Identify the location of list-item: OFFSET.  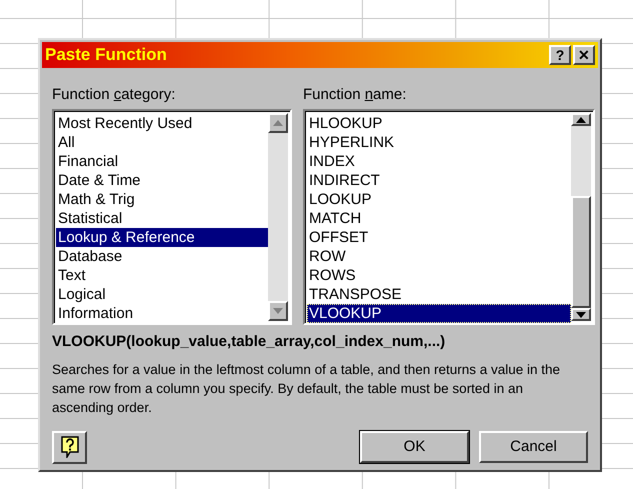
(439, 237).